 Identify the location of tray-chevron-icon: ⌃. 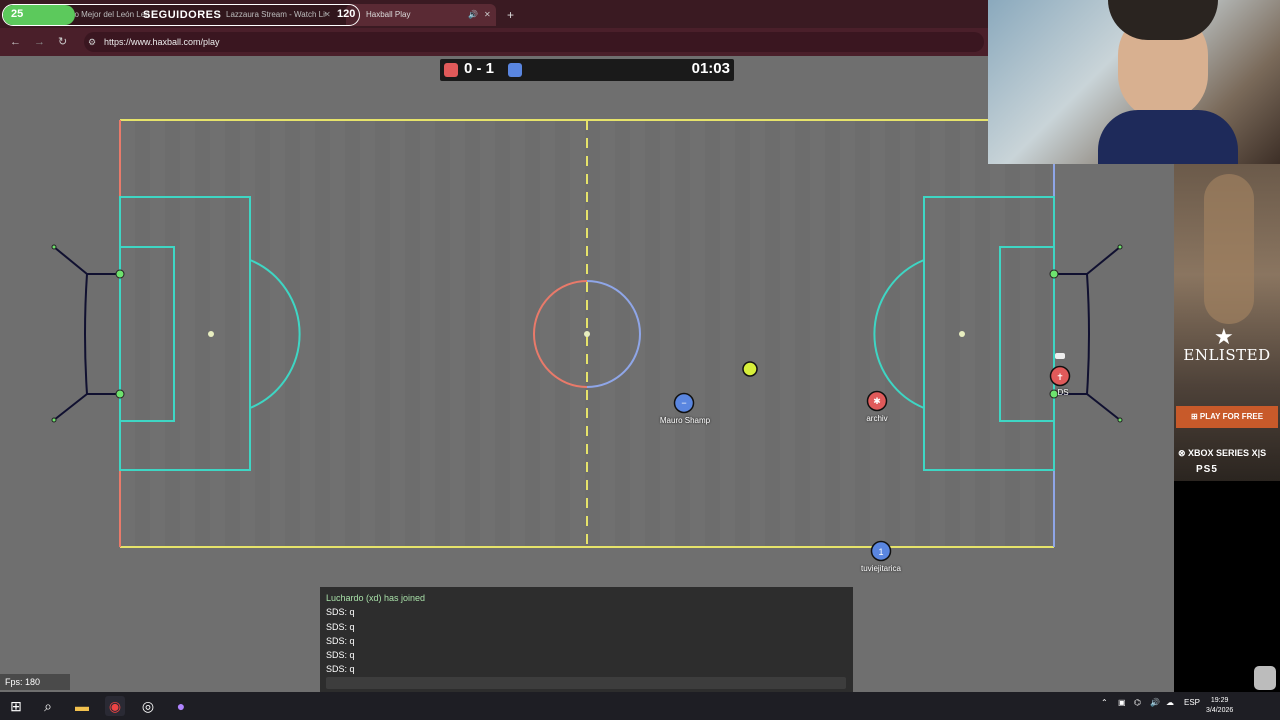
(1104, 702).